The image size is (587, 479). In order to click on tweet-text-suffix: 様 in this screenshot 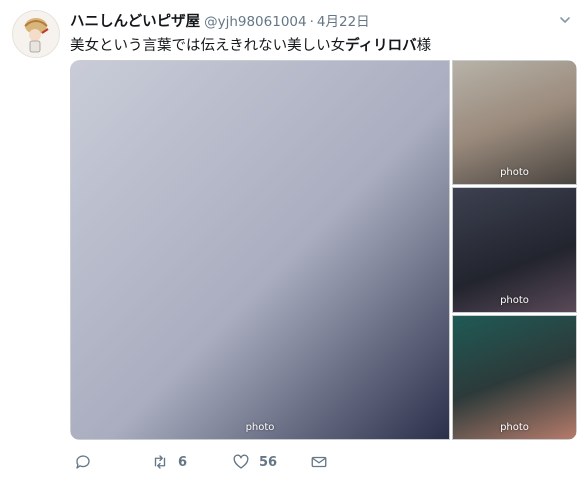, I will do `click(424, 46)`.